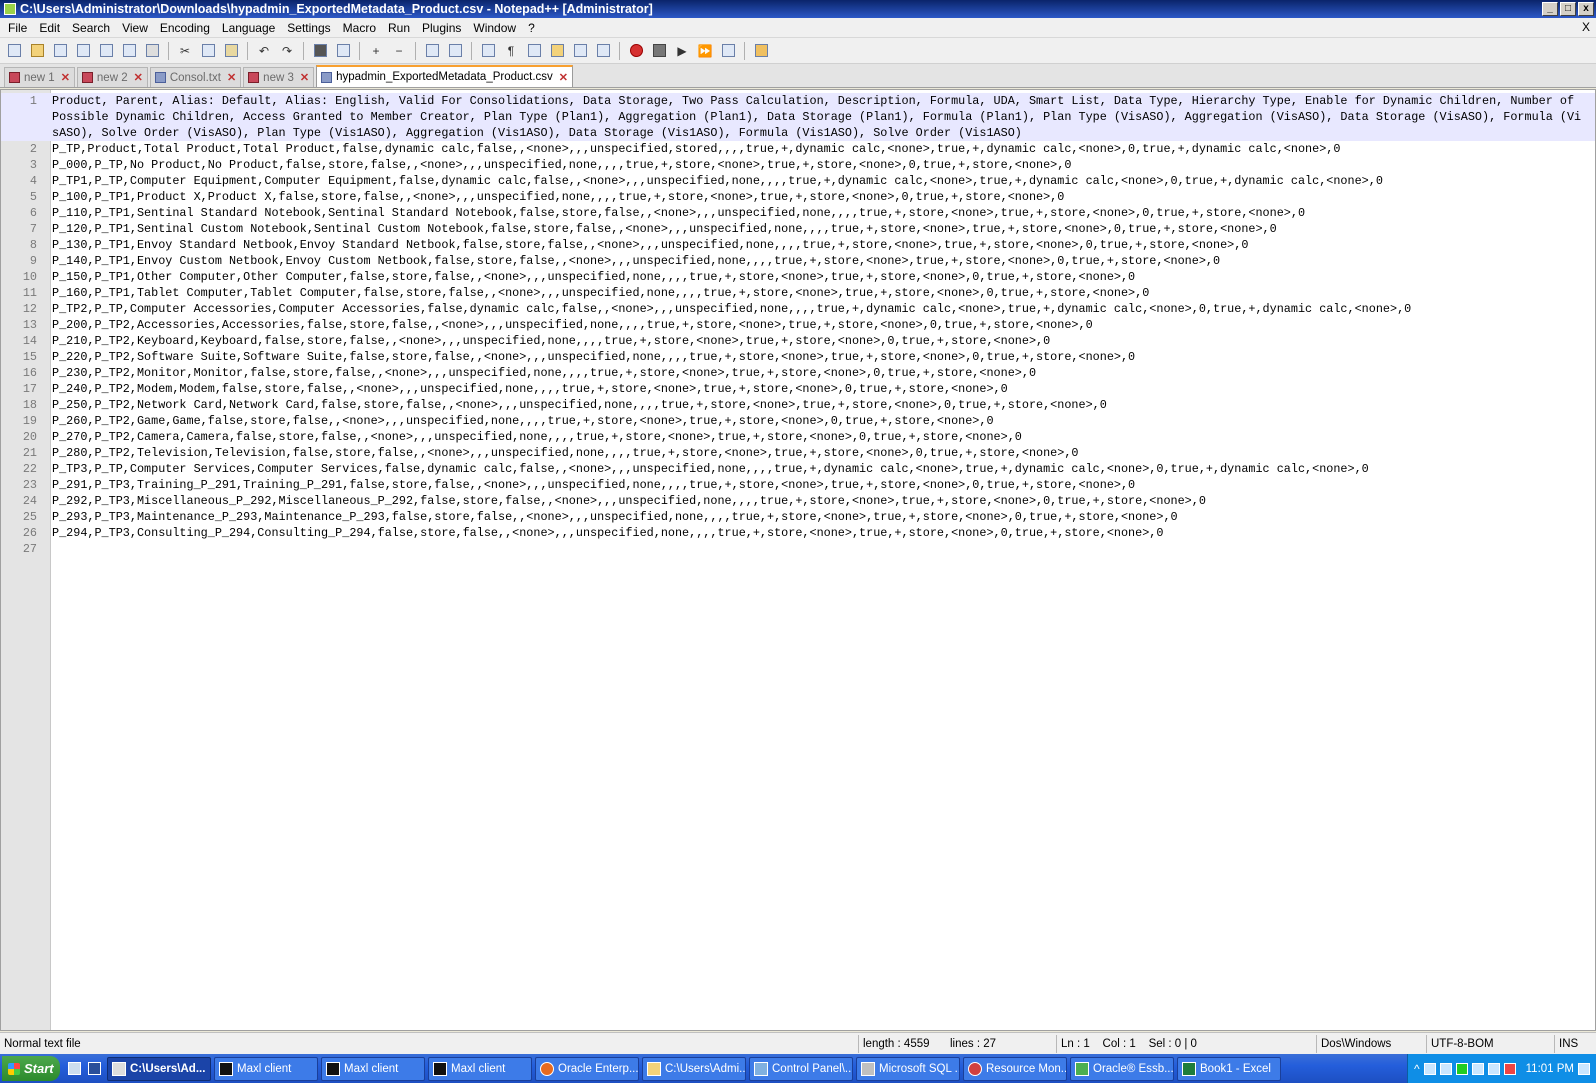  What do you see at coordinates (185, 28) in the screenshot?
I see `menu-encoding: Encoding` at bounding box center [185, 28].